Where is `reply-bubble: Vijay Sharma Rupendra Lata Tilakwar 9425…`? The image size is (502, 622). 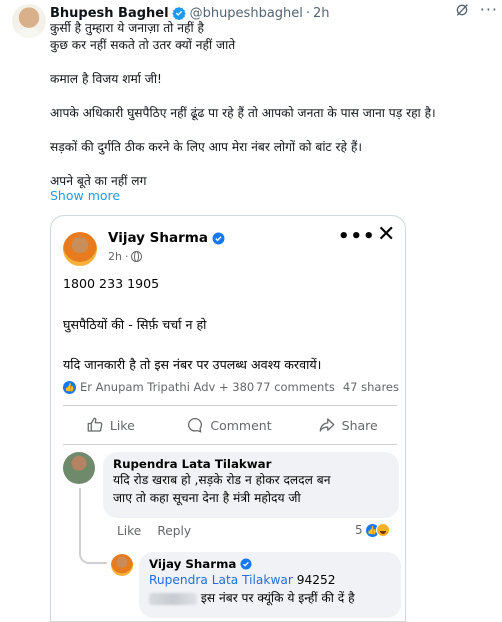 reply-bubble: Vijay Sharma Rupendra Lata Tilakwar 9425… is located at coordinates (270, 585).